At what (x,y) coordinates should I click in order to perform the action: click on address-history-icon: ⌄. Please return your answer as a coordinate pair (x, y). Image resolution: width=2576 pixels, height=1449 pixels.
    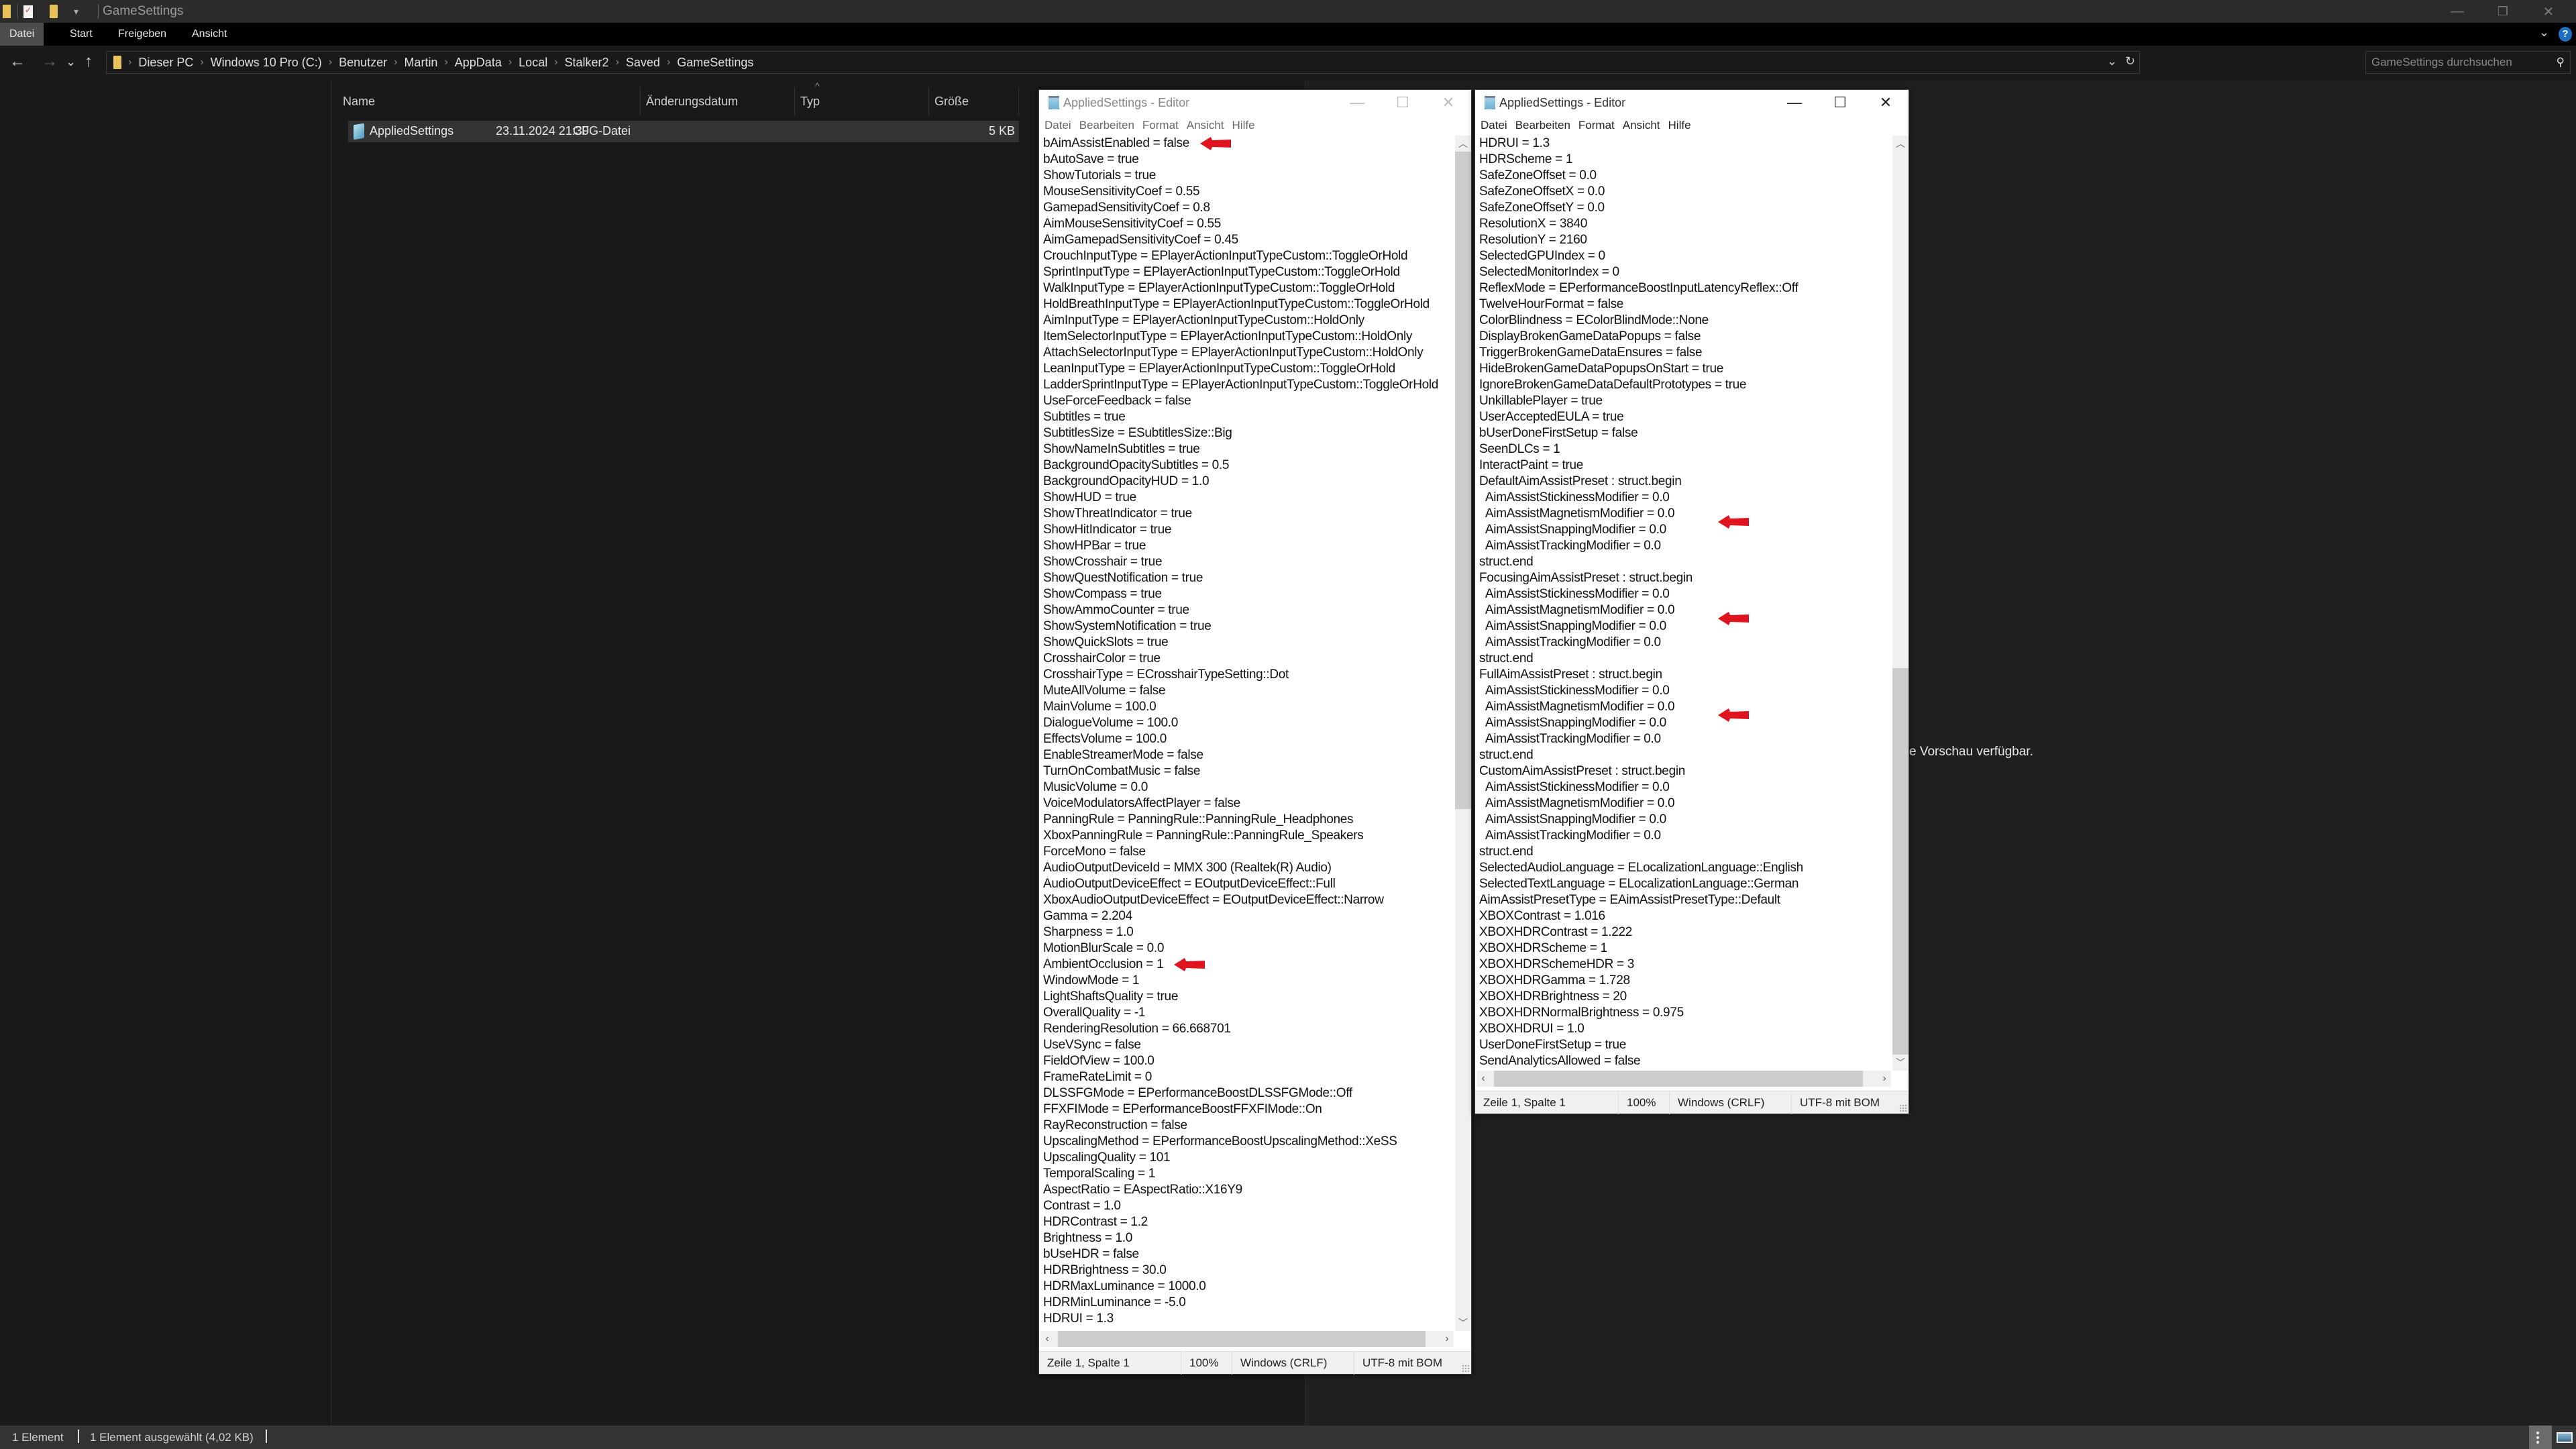
    Looking at the image, I should click on (2112, 61).